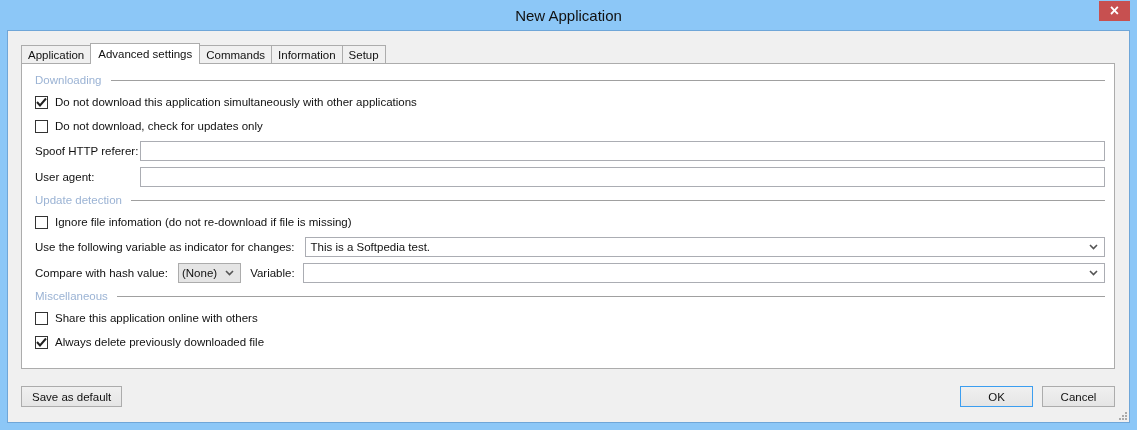 The height and width of the screenshot is (430, 1137). What do you see at coordinates (145, 53) in the screenshot?
I see `tab: Advanced settings` at bounding box center [145, 53].